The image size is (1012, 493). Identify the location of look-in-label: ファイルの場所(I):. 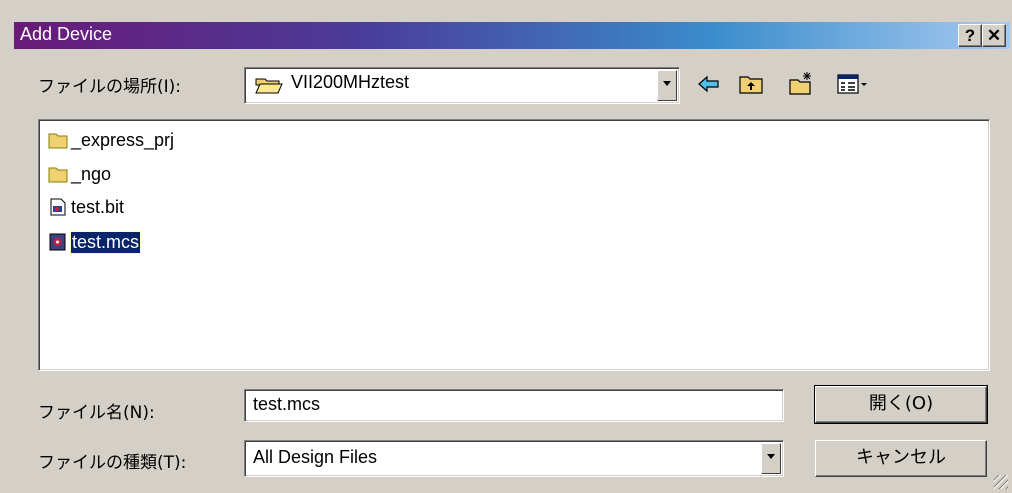
(110, 87).